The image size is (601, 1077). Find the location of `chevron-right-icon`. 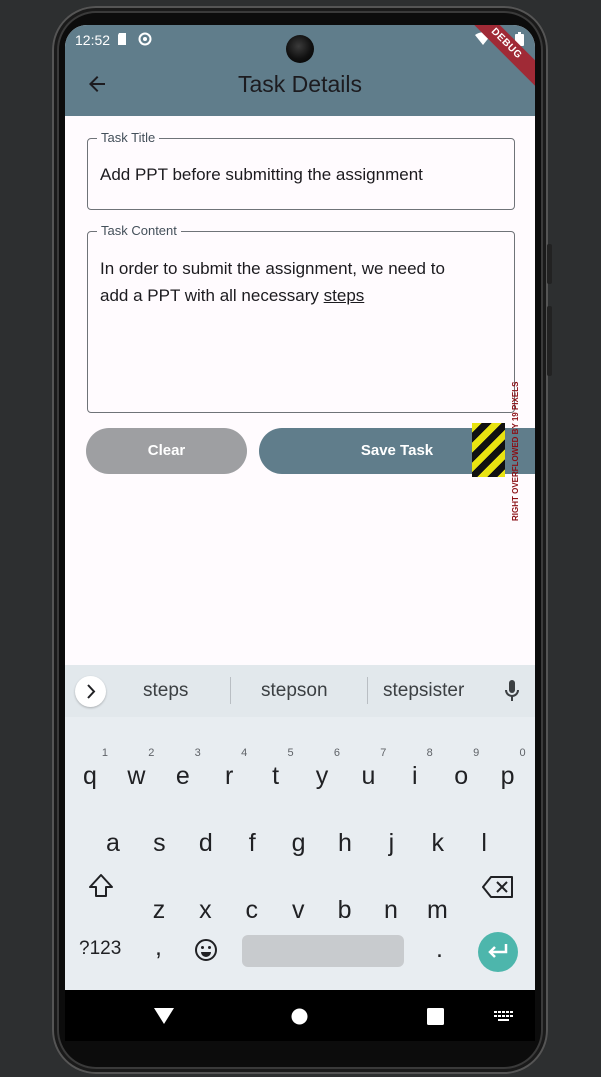

chevron-right-icon is located at coordinates (90, 691).